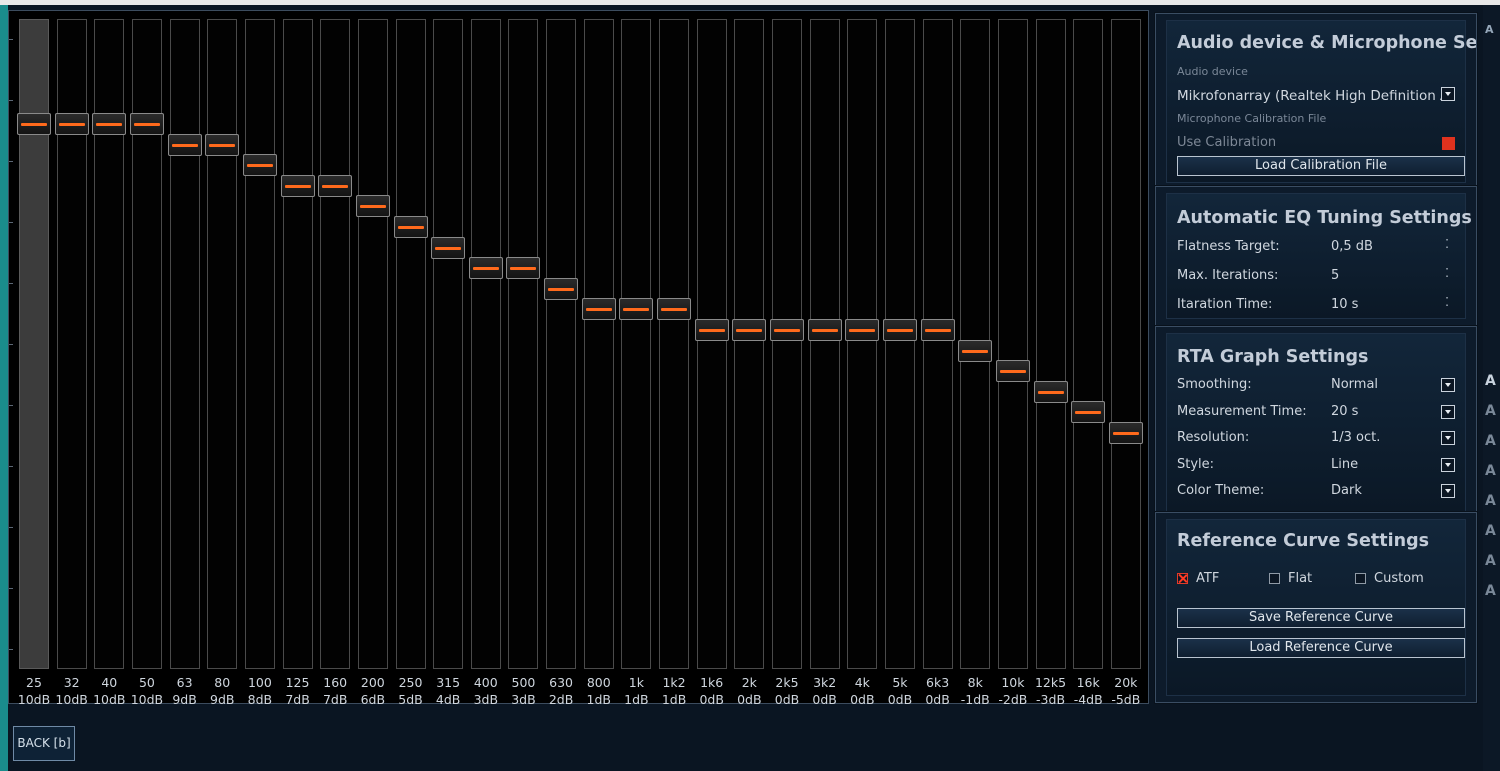 This screenshot has width=1500, height=771. Describe the element at coordinates (297, 699) in the screenshot. I see `eq-band-gain-label: 7dB` at that location.